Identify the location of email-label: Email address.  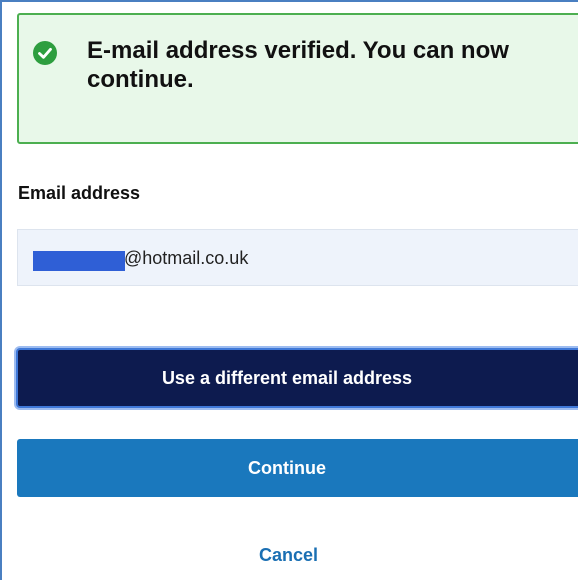
(79, 193).